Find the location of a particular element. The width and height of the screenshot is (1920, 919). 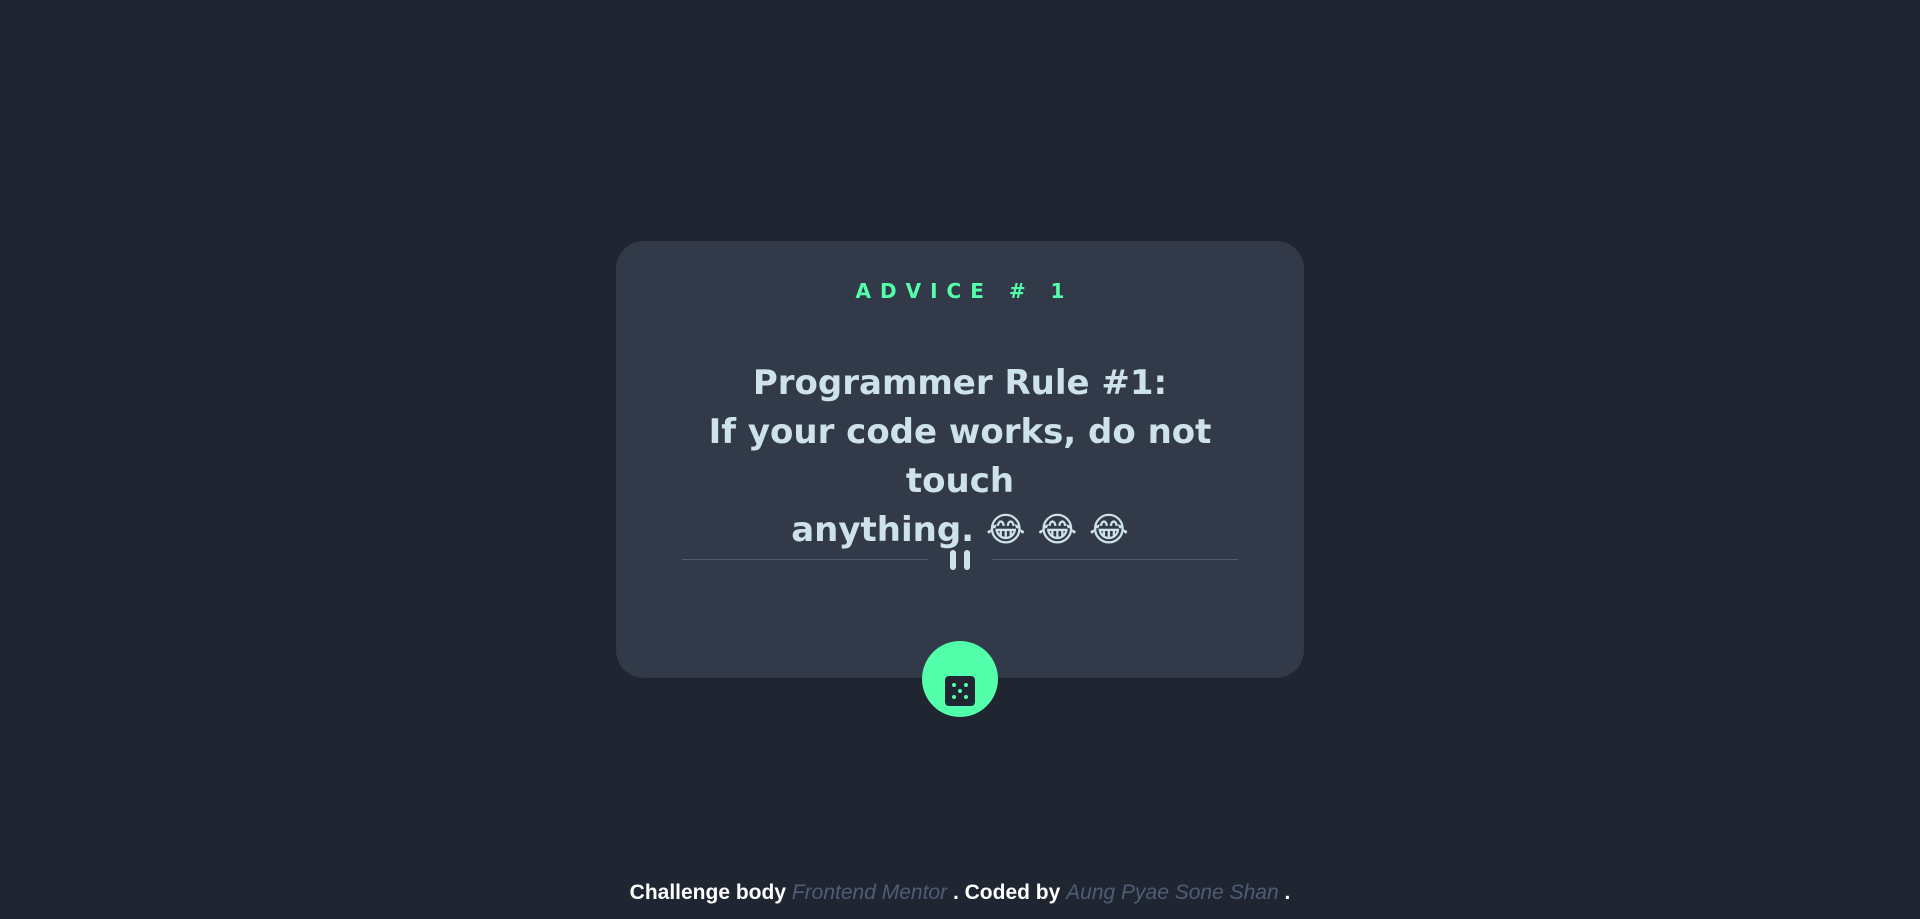

divider is located at coordinates (960, 560).